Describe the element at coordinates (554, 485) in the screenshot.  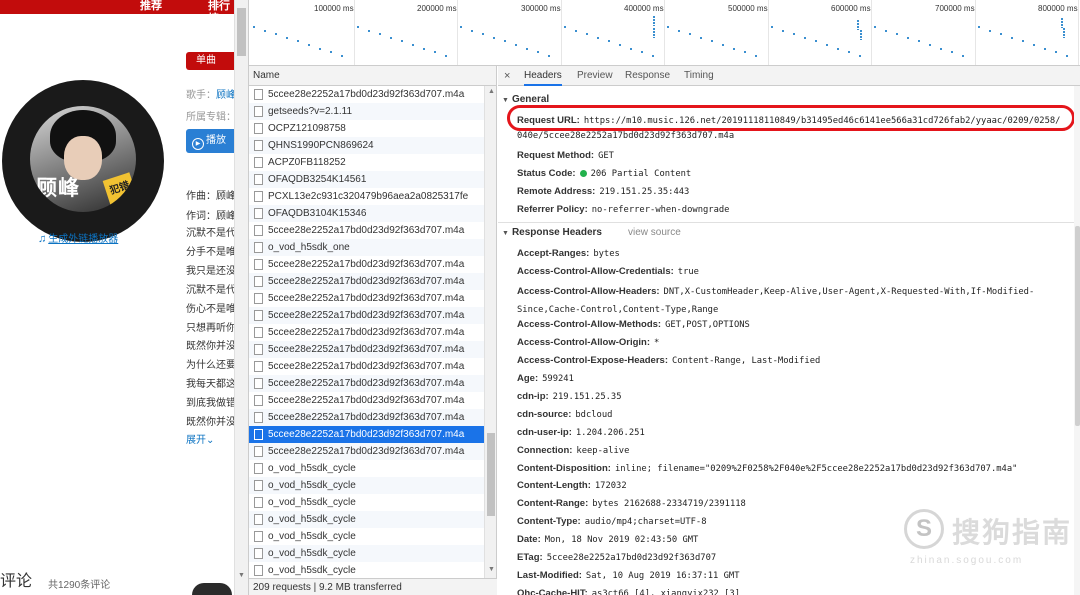
I see `header-key: Content-Length:` at that location.